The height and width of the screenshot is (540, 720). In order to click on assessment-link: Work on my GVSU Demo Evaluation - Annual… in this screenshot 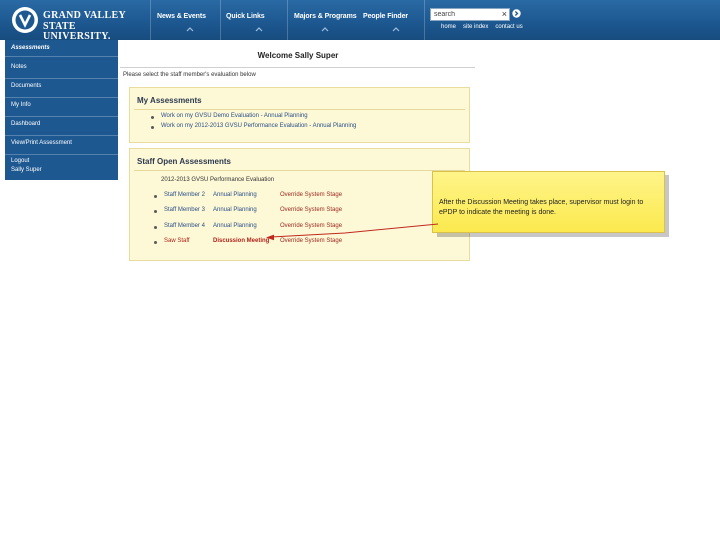, I will do `click(234, 116)`.